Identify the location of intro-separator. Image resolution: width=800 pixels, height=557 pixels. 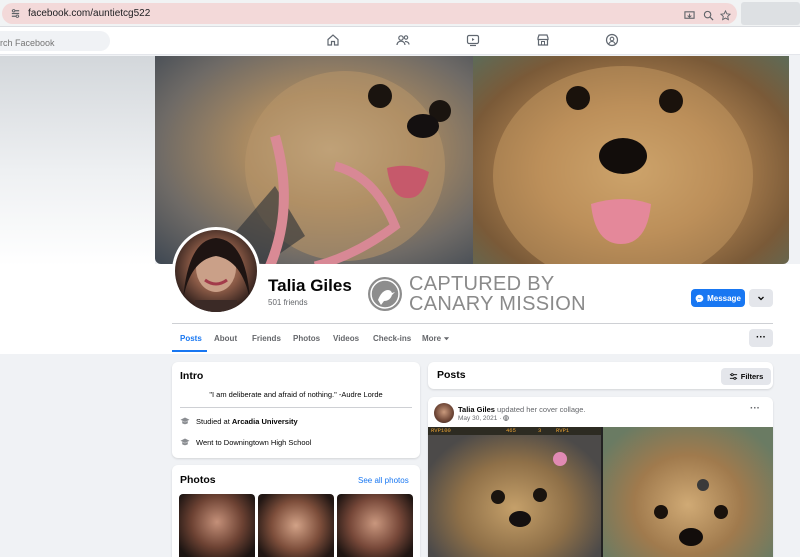
(296, 407).